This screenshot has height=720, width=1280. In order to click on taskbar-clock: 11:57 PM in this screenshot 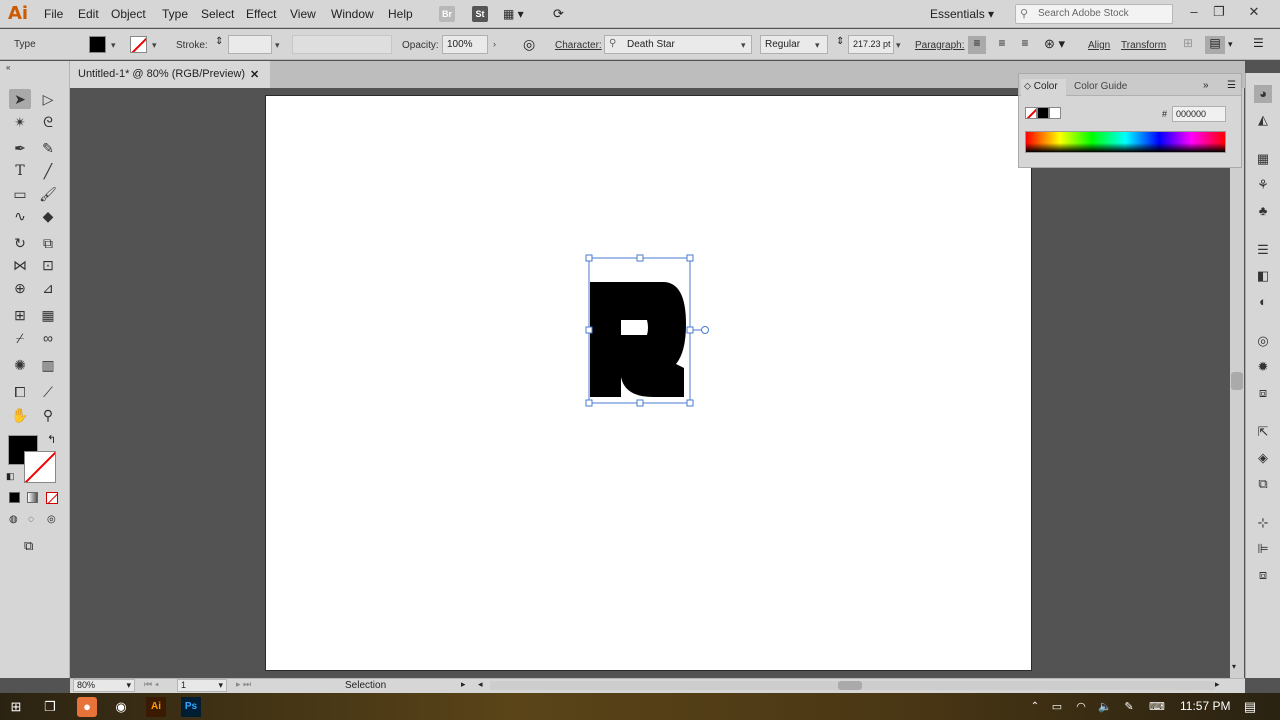, I will do `click(1205, 706)`.